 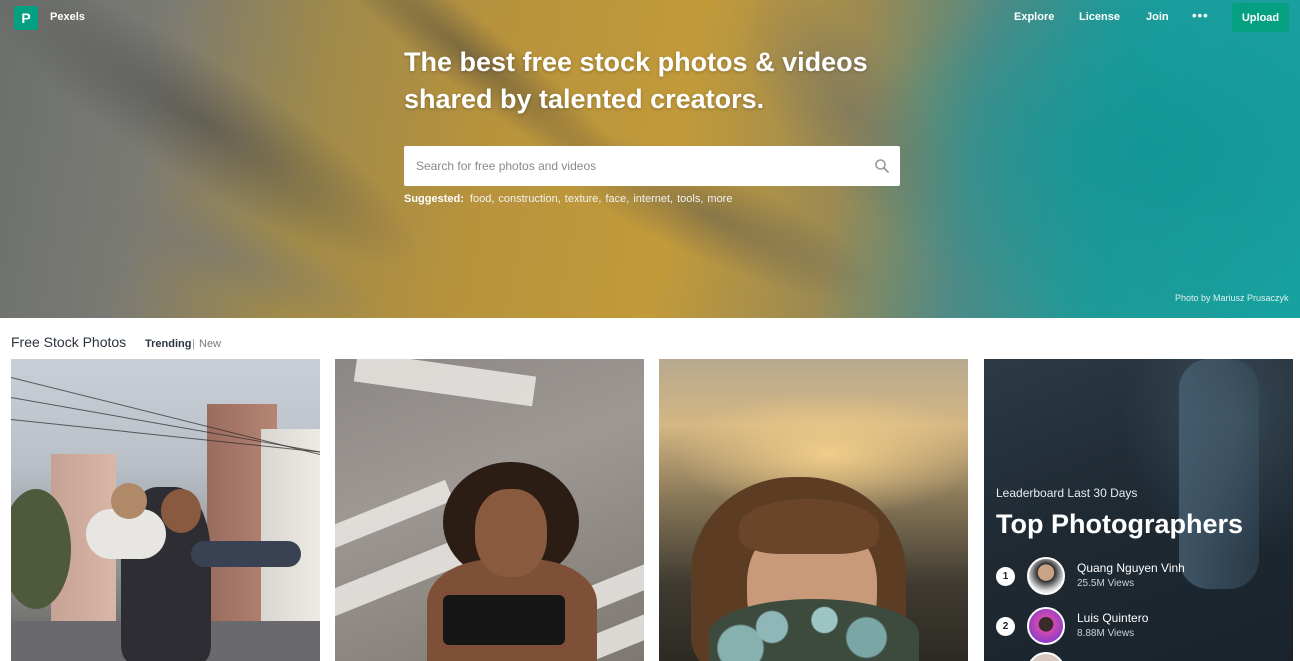 I want to click on photographer-views: 8.88M Views, so click(x=1106, y=633).